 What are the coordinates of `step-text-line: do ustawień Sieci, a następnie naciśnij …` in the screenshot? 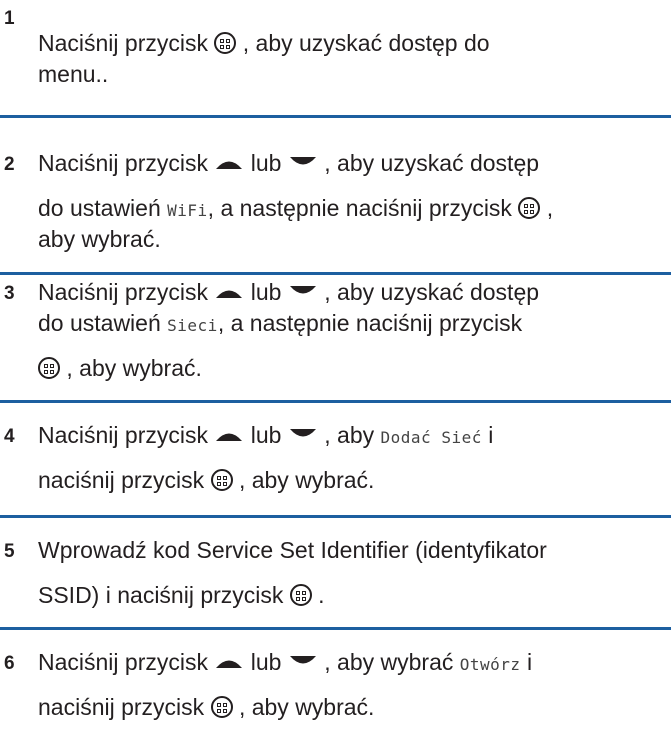 It's located at (280, 323).